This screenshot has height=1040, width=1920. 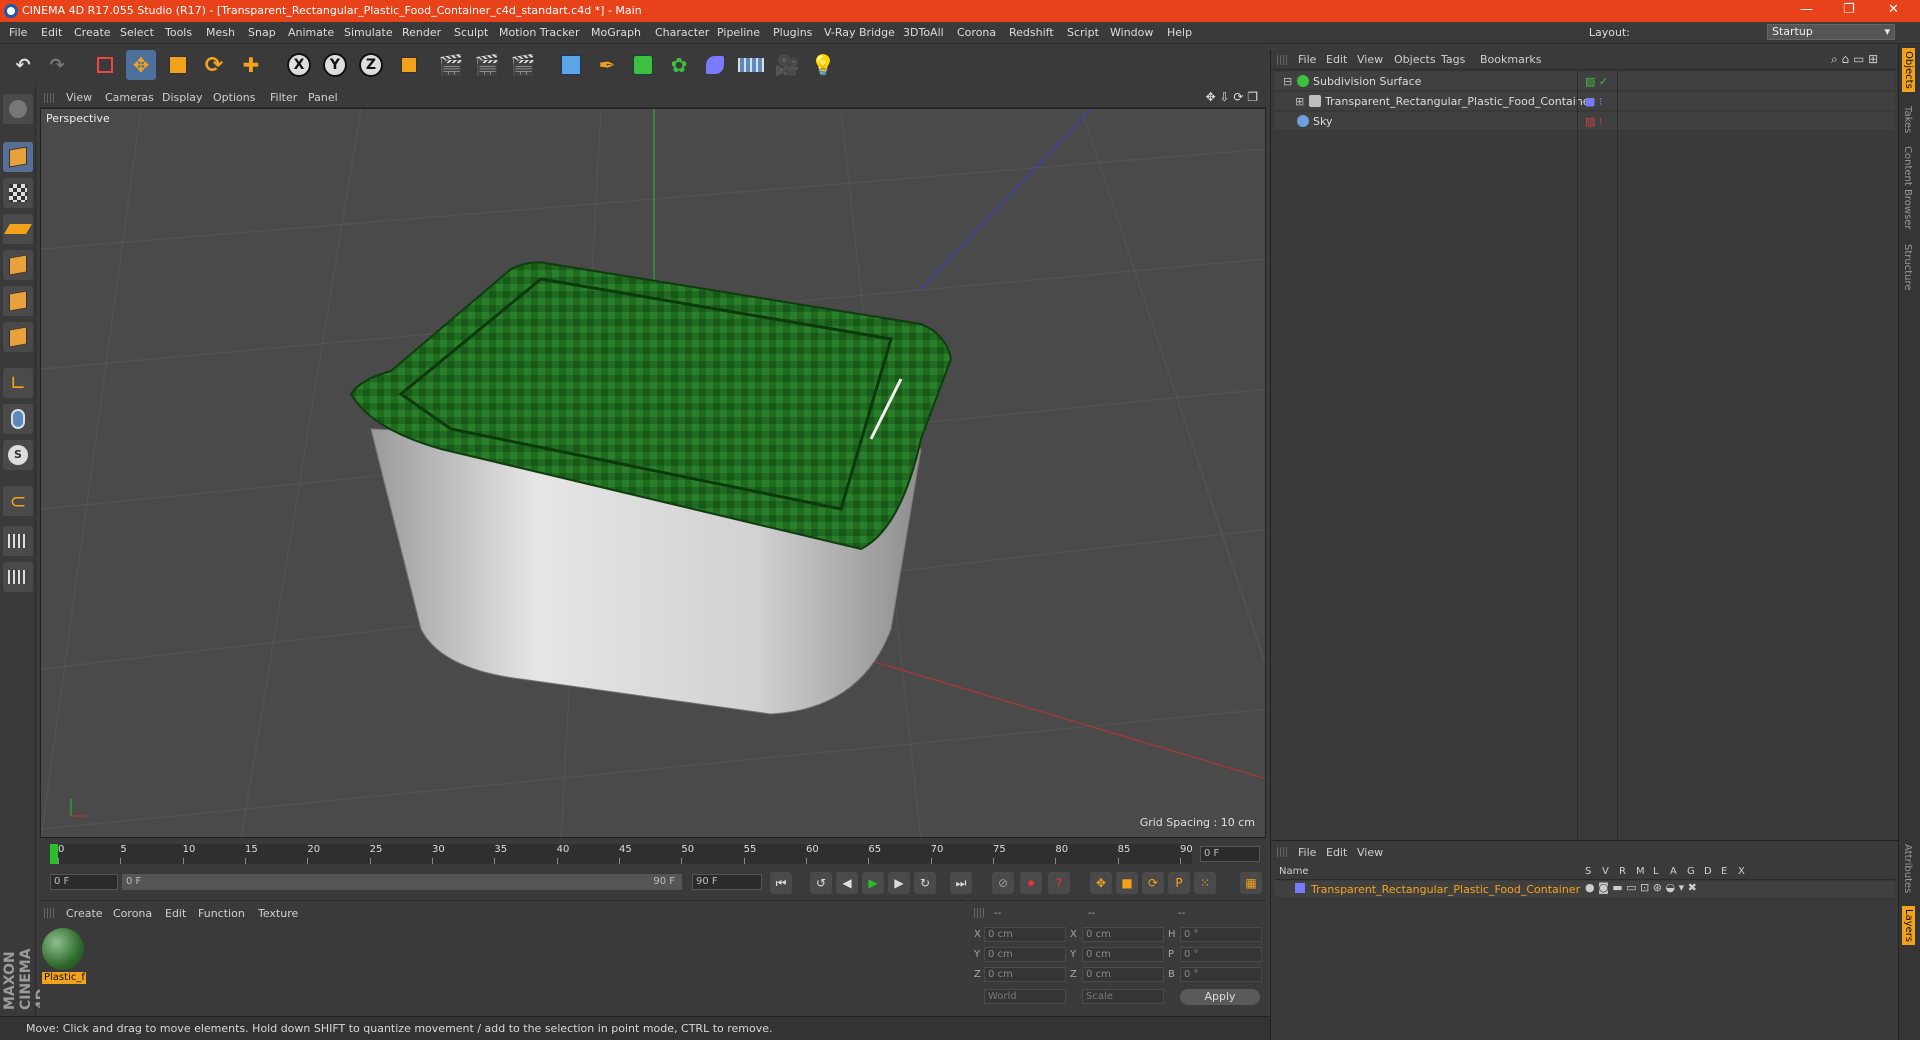 What do you see at coordinates (1907, 119) in the screenshot?
I see `tab-takes: Takes` at bounding box center [1907, 119].